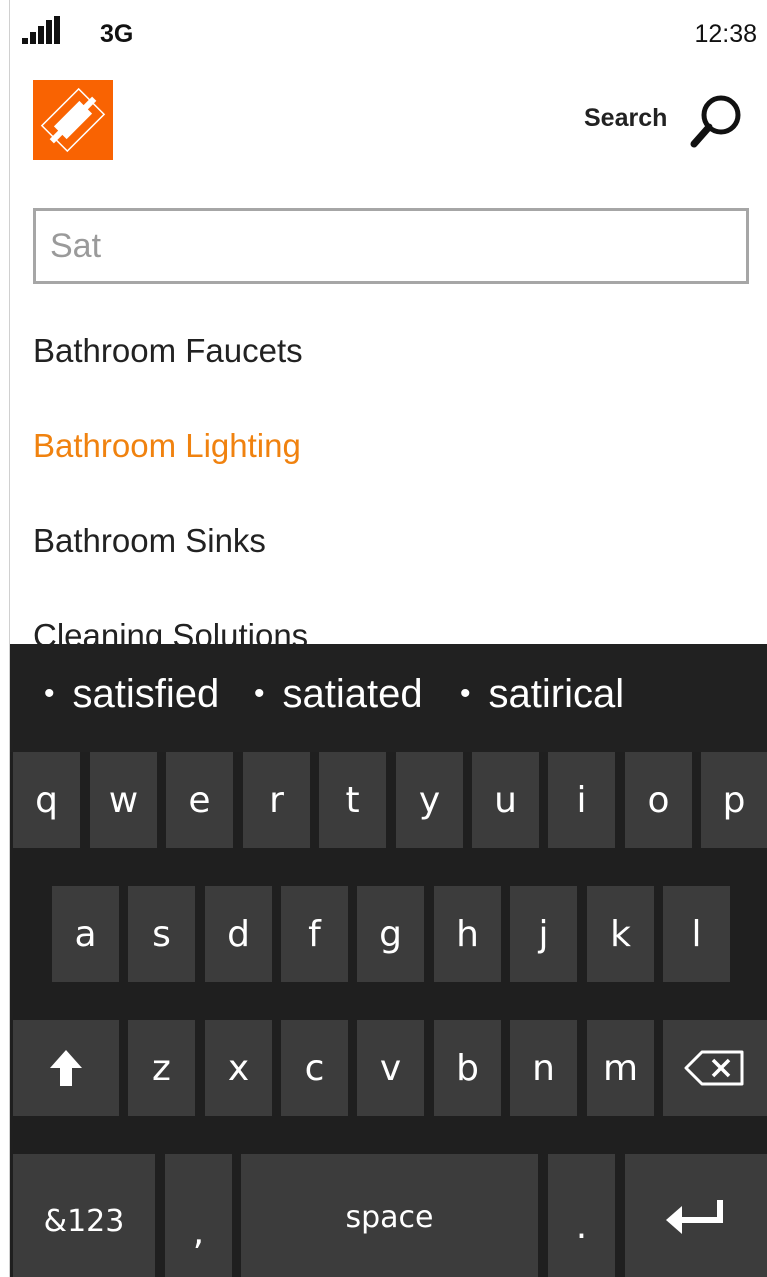  What do you see at coordinates (352, 800) in the screenshot?
I see `key-t: t` at bounding box center [352, 800].